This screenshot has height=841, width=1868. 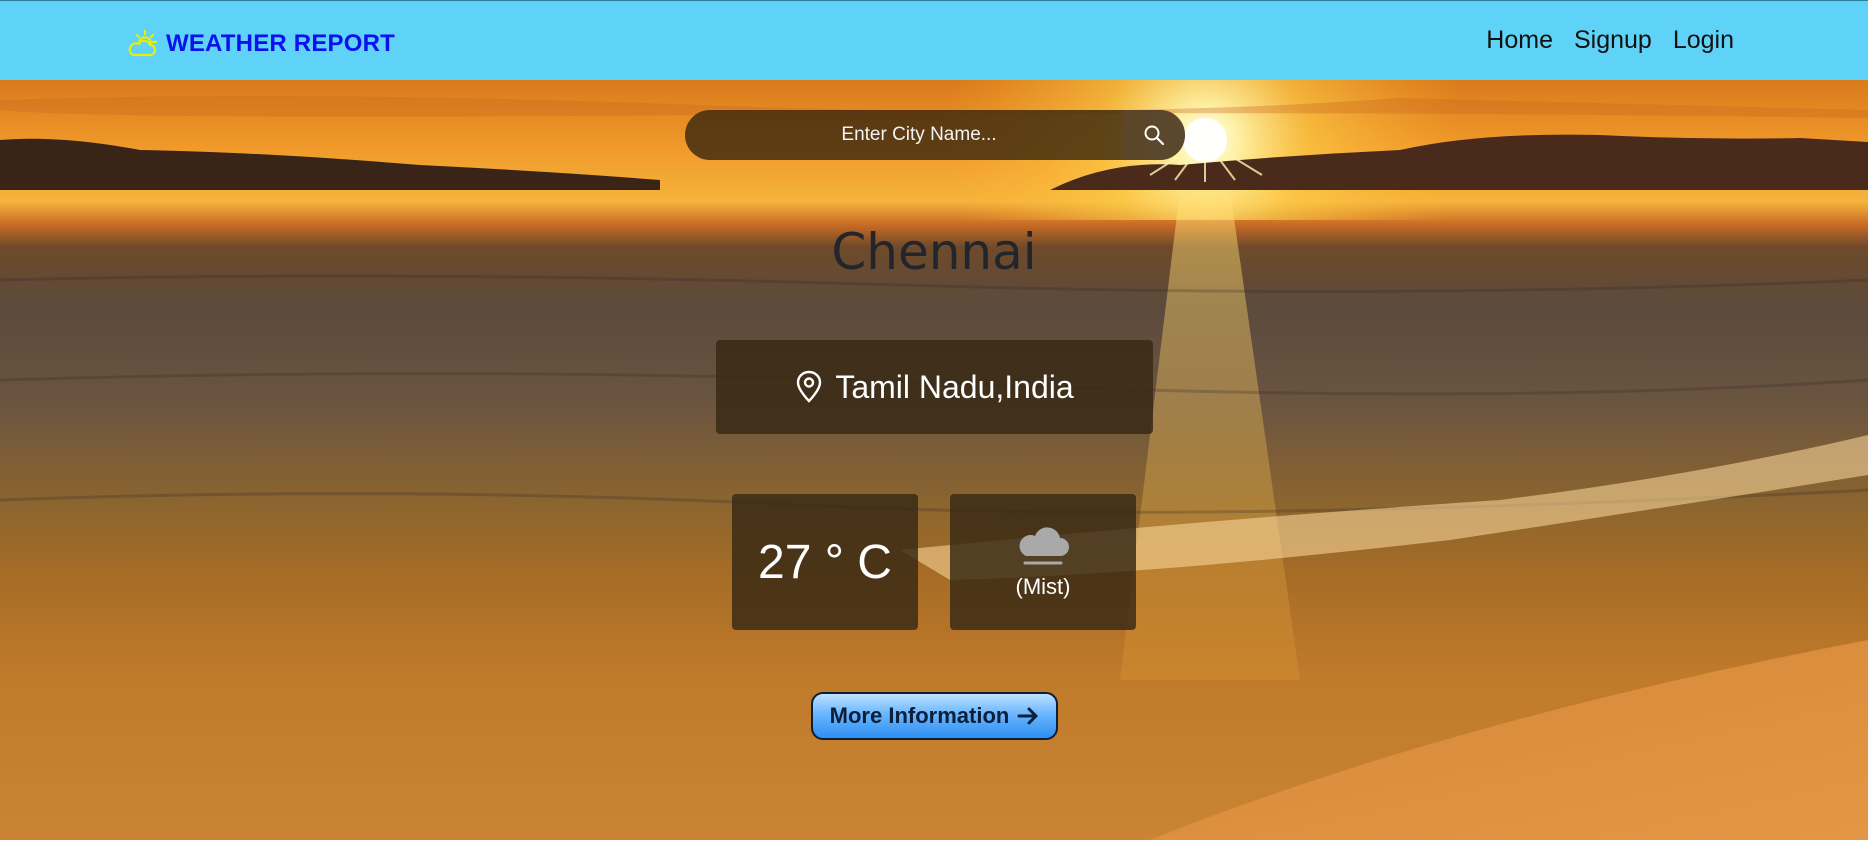 What do you see at coordinates (143, 43) in the screenshot?
I see `sun-cloud-icon` at bounding box center [143, 43].